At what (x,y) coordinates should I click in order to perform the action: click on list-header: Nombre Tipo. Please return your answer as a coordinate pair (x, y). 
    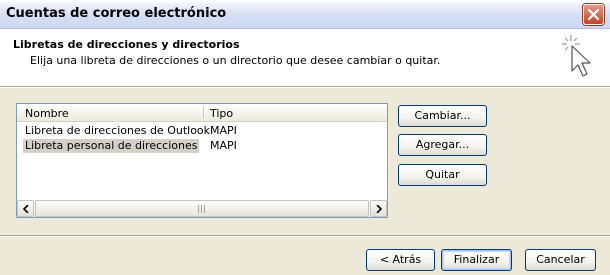
    Looking at the image, I should click on (202, 113).